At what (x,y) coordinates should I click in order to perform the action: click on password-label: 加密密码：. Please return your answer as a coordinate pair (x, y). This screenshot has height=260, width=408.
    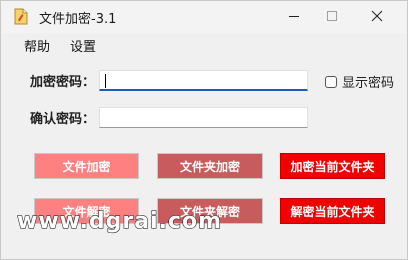
    Looking at the image, I should click on (63, 82).